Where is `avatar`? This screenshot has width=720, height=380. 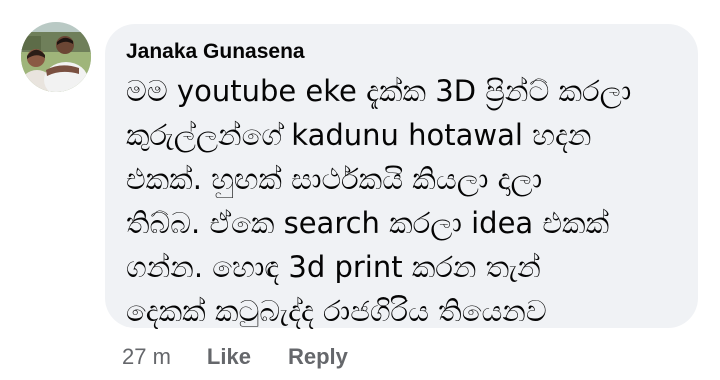 avatar is located at coordinates (56, 57).